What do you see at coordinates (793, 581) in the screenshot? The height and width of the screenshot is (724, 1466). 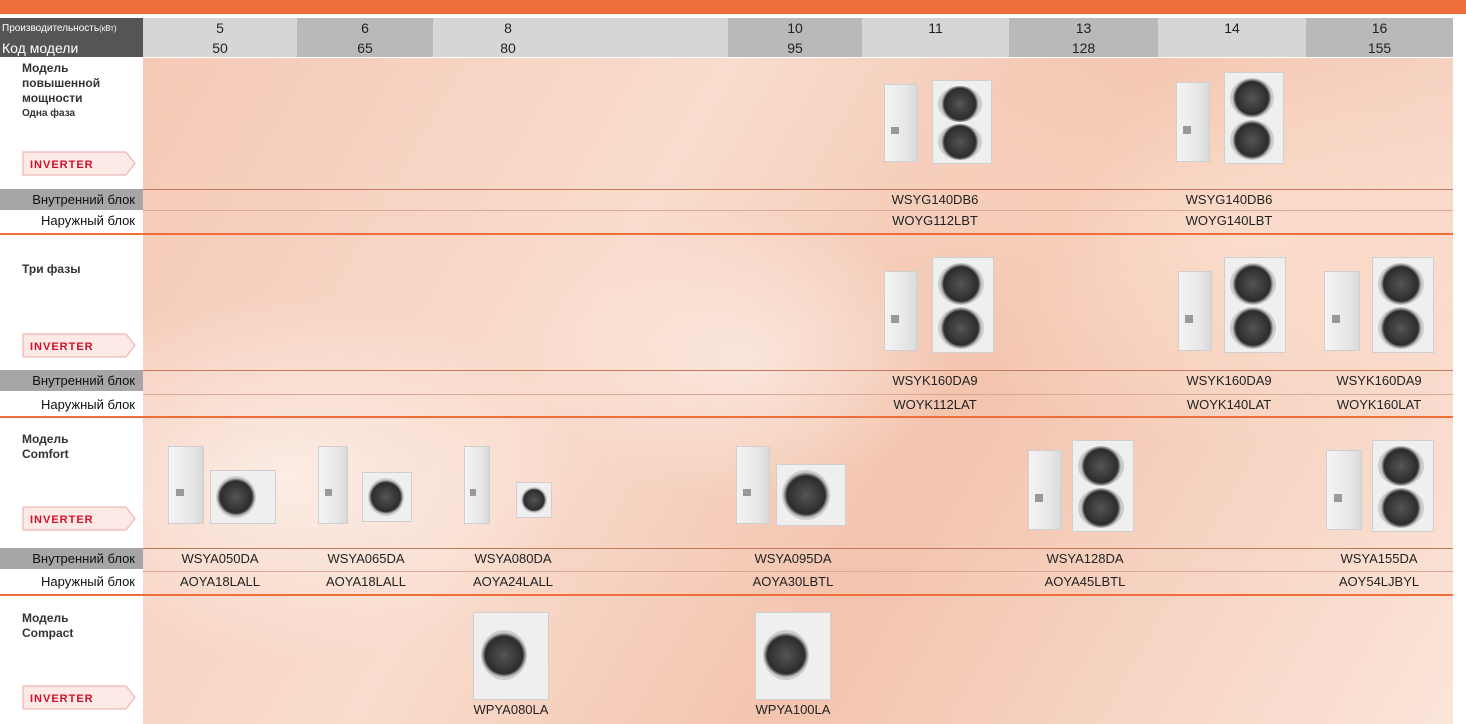 I see `model-value: AOYA30LBTL` at bounding box center [793, 581].